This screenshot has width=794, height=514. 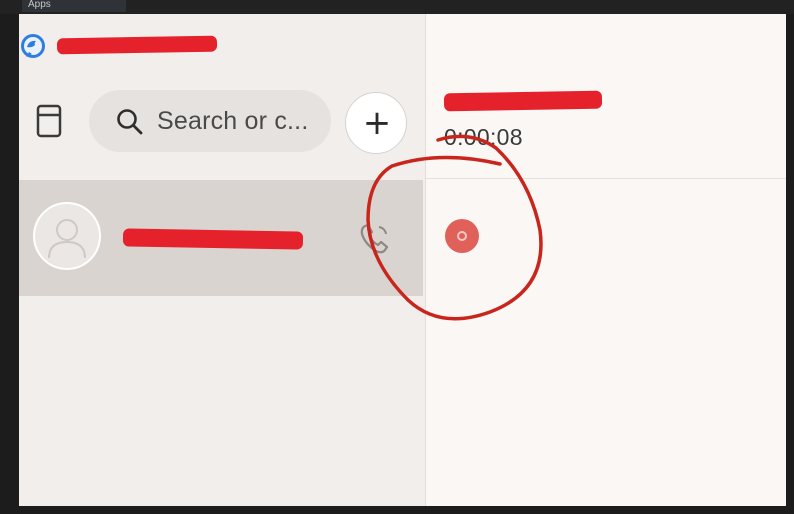 I want to click on call-header: 0:00:08, so click(x=606, y=96).